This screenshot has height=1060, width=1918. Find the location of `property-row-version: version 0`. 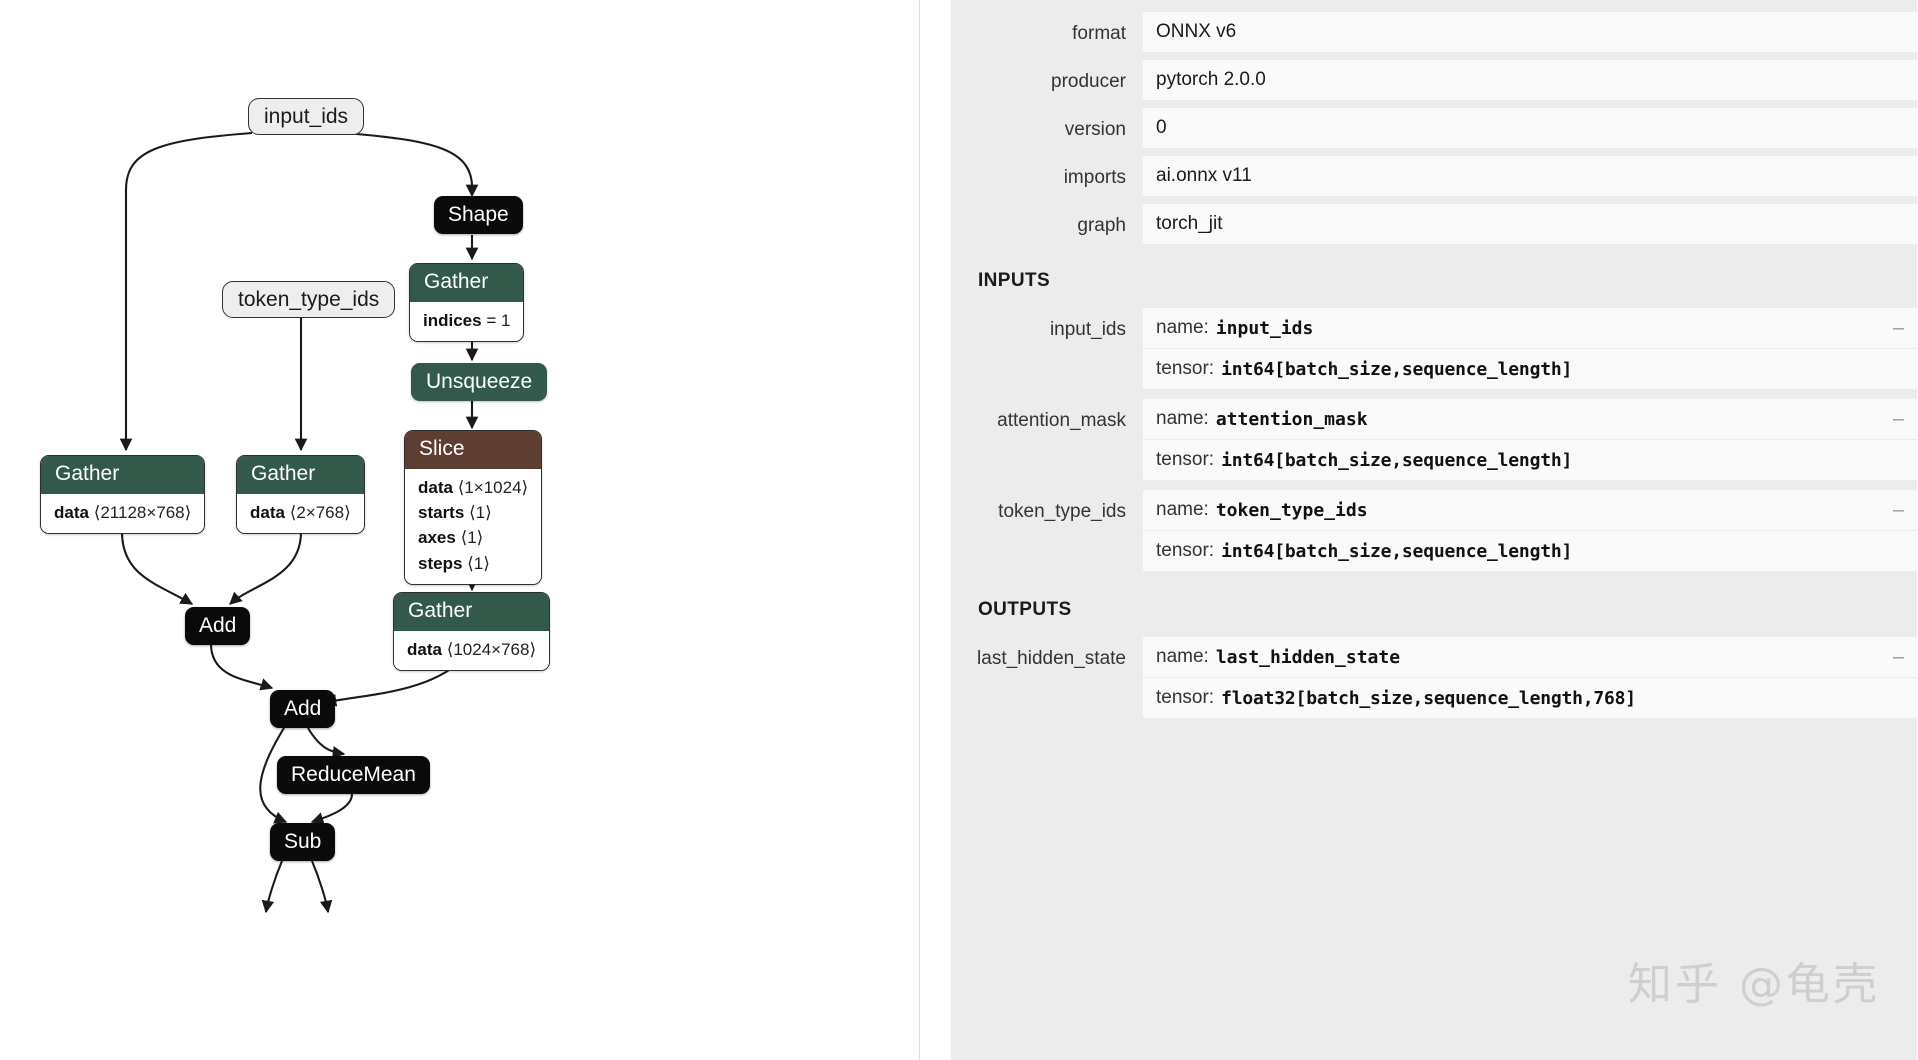

property-row-version: version 0 is located at coordinates (1434, 128).